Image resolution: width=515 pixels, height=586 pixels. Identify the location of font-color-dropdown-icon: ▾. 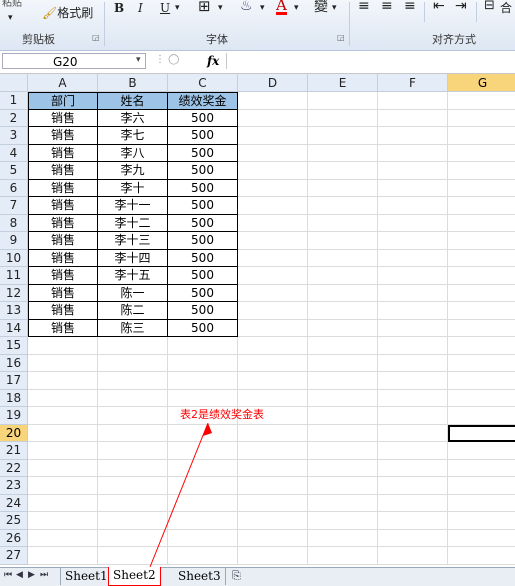
(296, 8).